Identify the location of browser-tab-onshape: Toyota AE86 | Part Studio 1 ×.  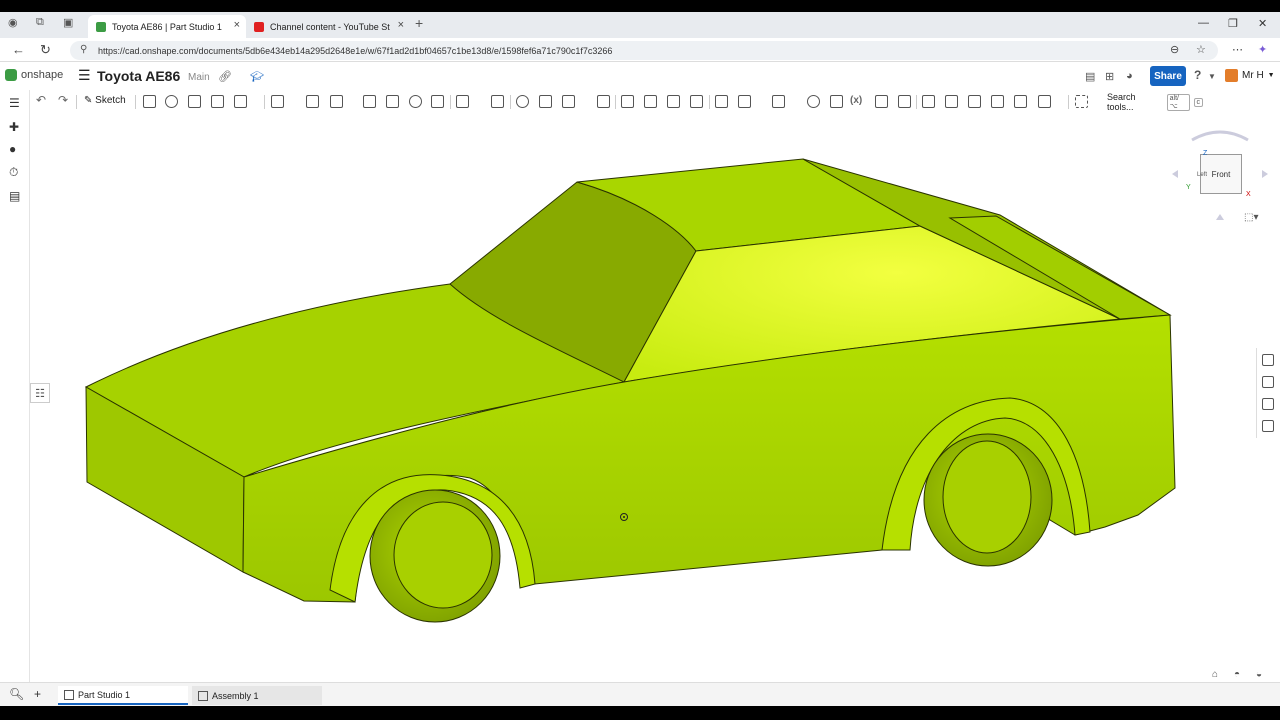
(167, 26).